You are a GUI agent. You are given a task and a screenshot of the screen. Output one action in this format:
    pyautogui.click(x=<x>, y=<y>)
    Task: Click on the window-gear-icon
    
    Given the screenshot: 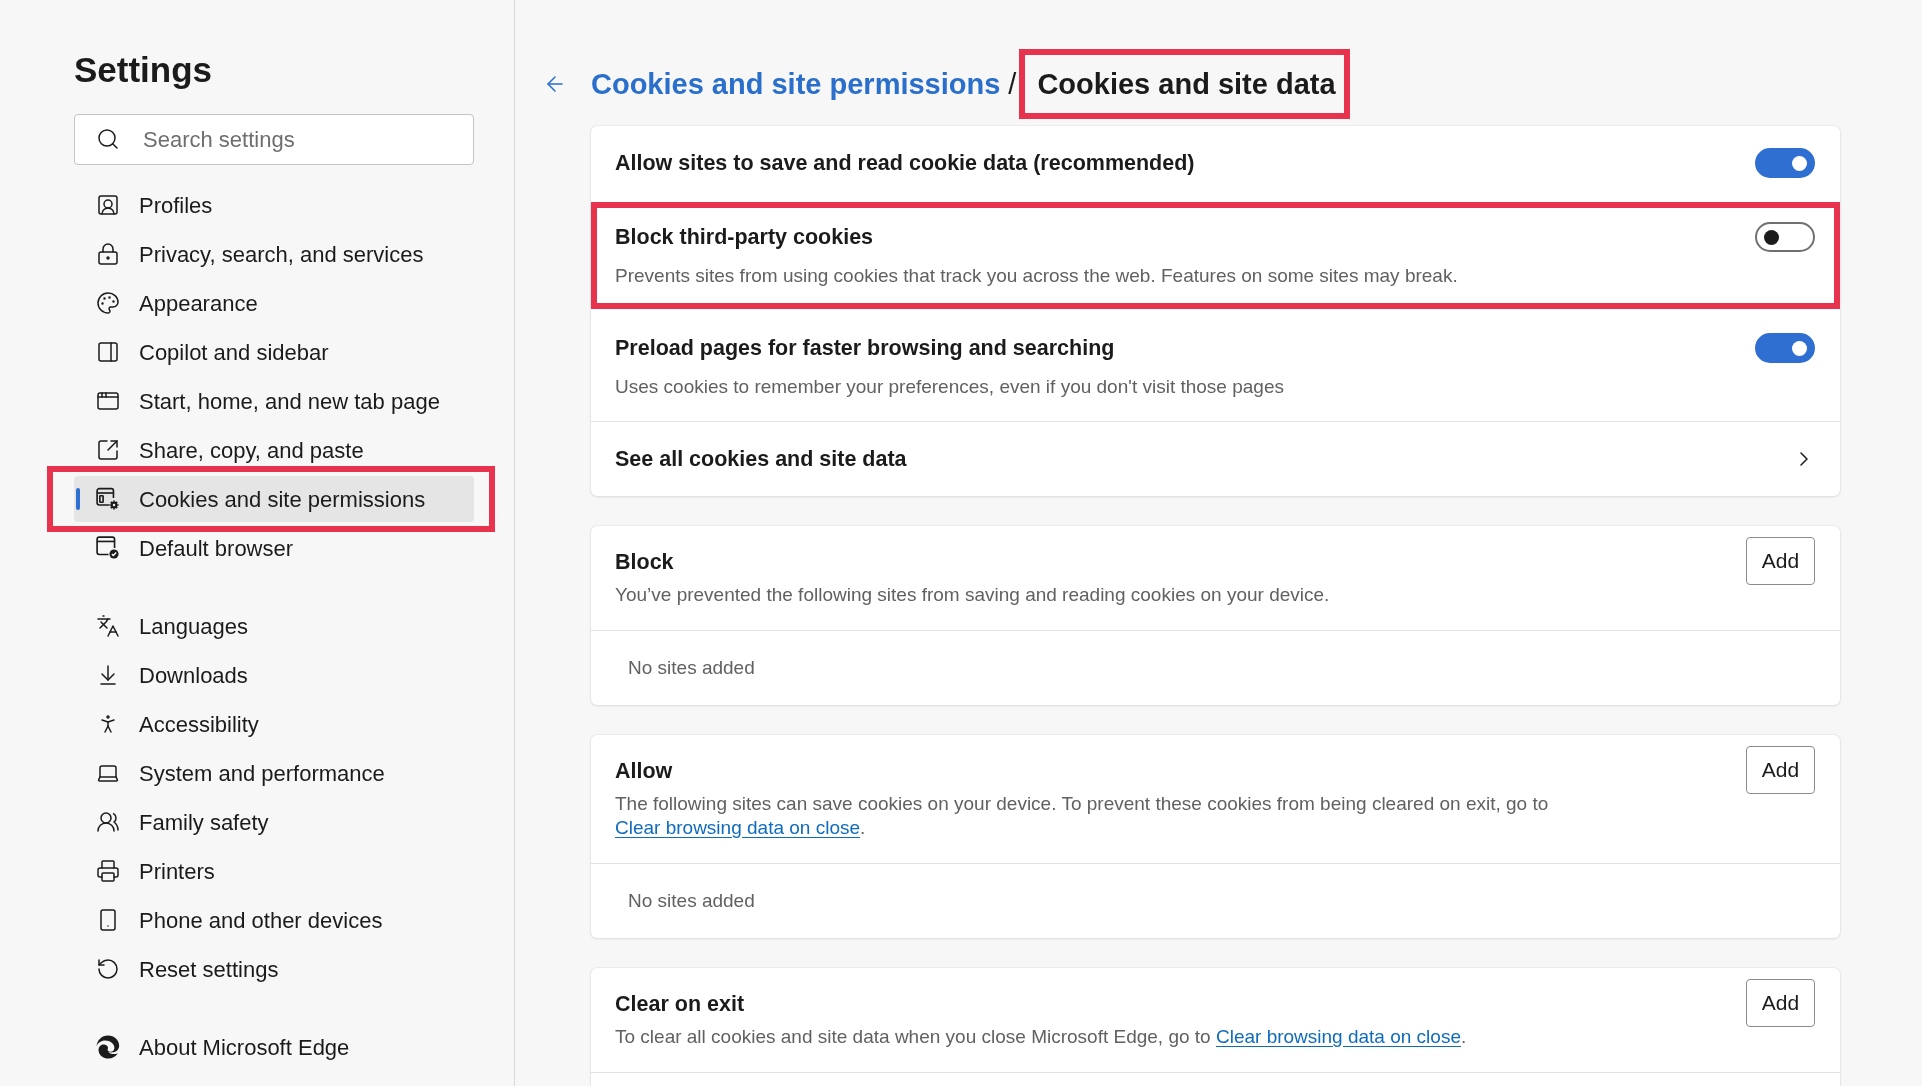 What is the action you would take?
    pyautogui.click(x=108, y=499)
    